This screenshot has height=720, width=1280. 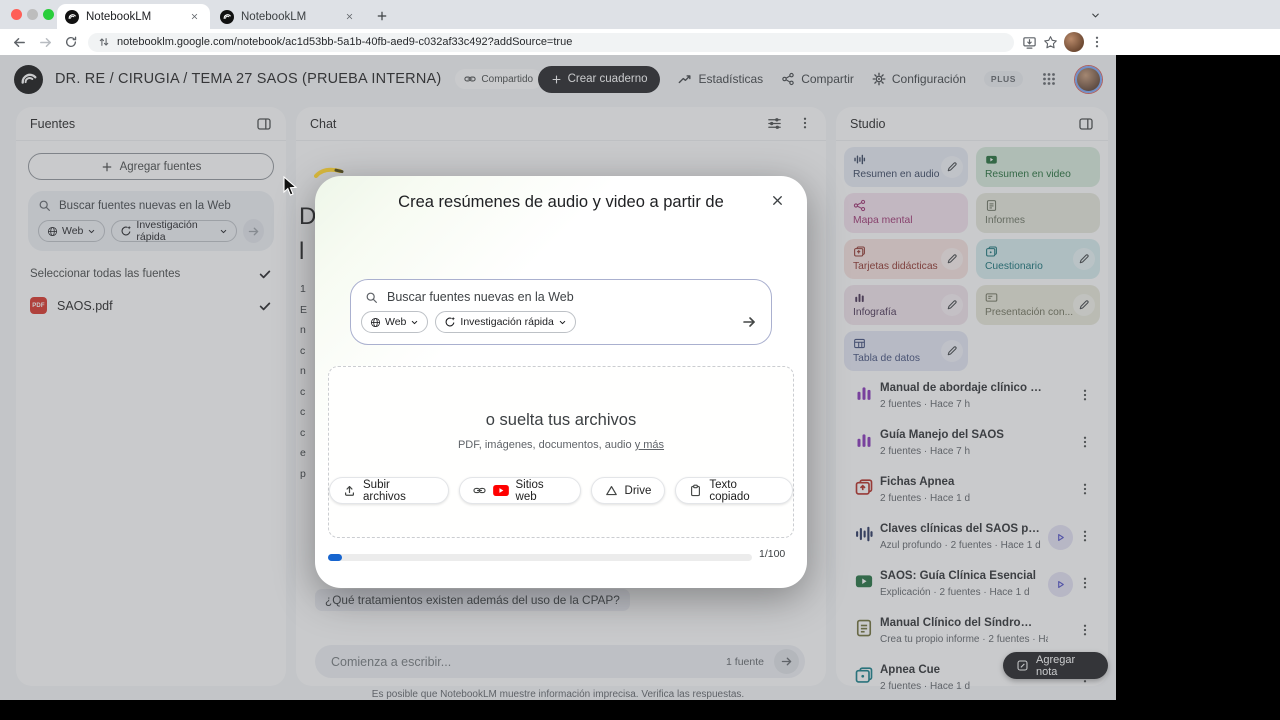 I want to click on search-icon, so click(x=371, y=297).